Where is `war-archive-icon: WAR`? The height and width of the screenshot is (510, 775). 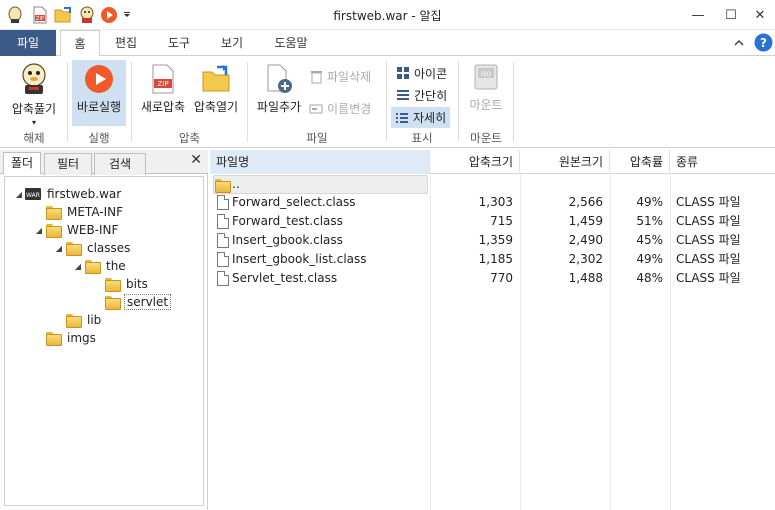
war-archive-icon: WAR is located at coordinates (33, 194).